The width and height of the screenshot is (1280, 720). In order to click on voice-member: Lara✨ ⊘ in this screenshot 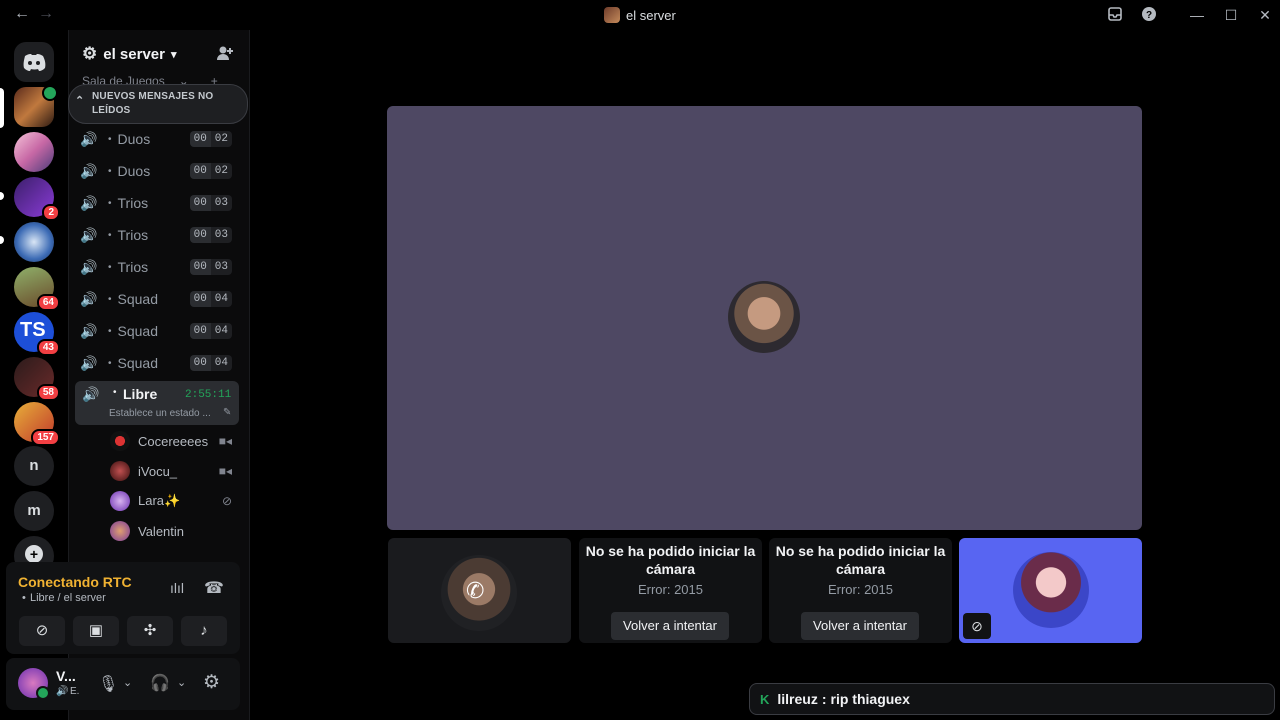, I will do `click(173, 501)`.